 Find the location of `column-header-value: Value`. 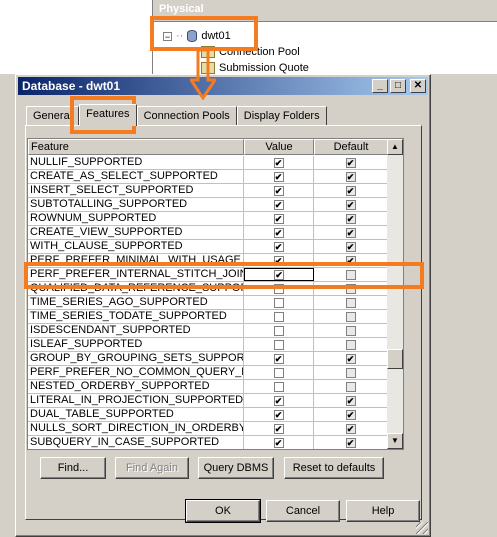

column-header-value: Value is located at coordinates (279, 147).